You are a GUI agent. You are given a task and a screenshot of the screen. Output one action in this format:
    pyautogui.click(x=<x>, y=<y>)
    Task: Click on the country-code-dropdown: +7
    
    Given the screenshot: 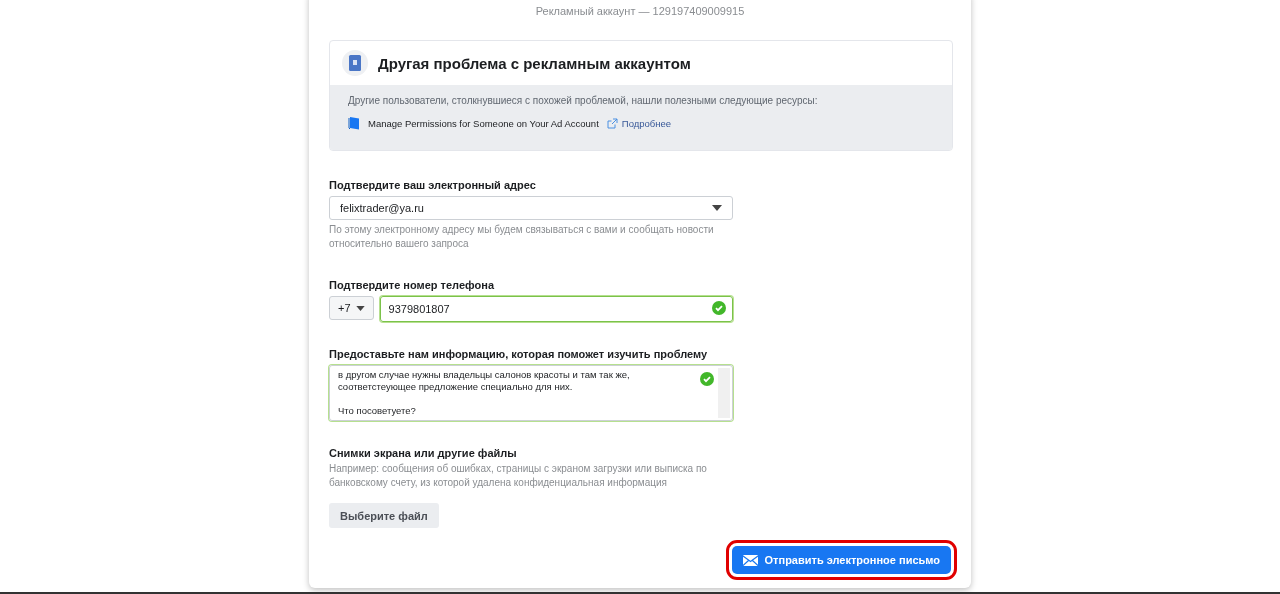 What is the action you would take?
    pyautogui.click(x=351, y=308)
    